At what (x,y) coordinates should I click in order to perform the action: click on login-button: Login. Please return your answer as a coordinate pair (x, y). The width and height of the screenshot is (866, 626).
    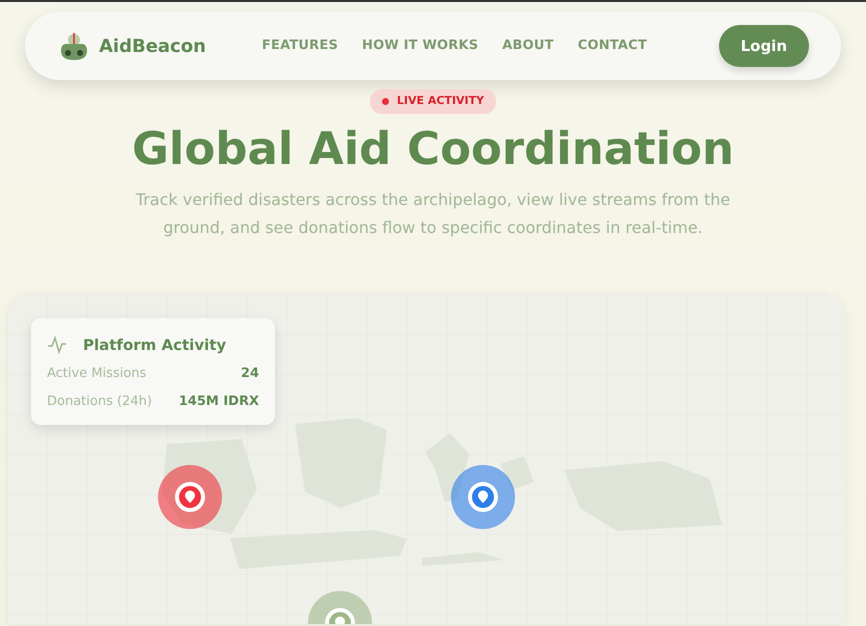
    Looking at the image, I should click on (763, 46).